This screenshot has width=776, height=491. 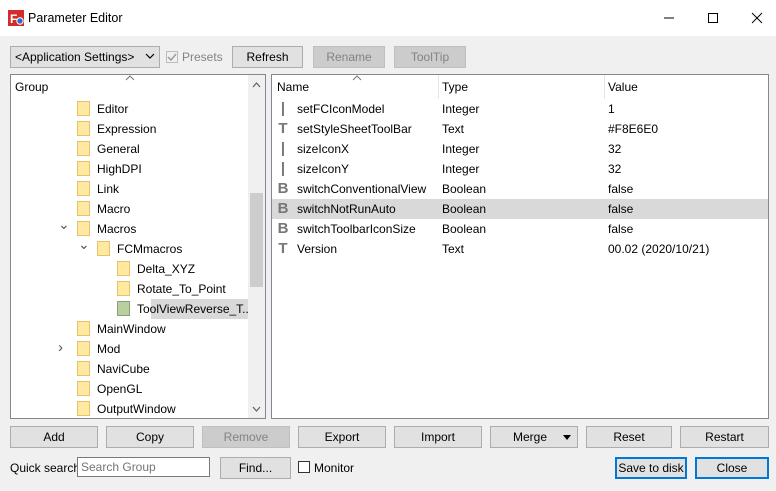 What do you see at coordinates (13, 19) in the screenshot?
I see `svg-text: F` at bounding box center [13, 19].